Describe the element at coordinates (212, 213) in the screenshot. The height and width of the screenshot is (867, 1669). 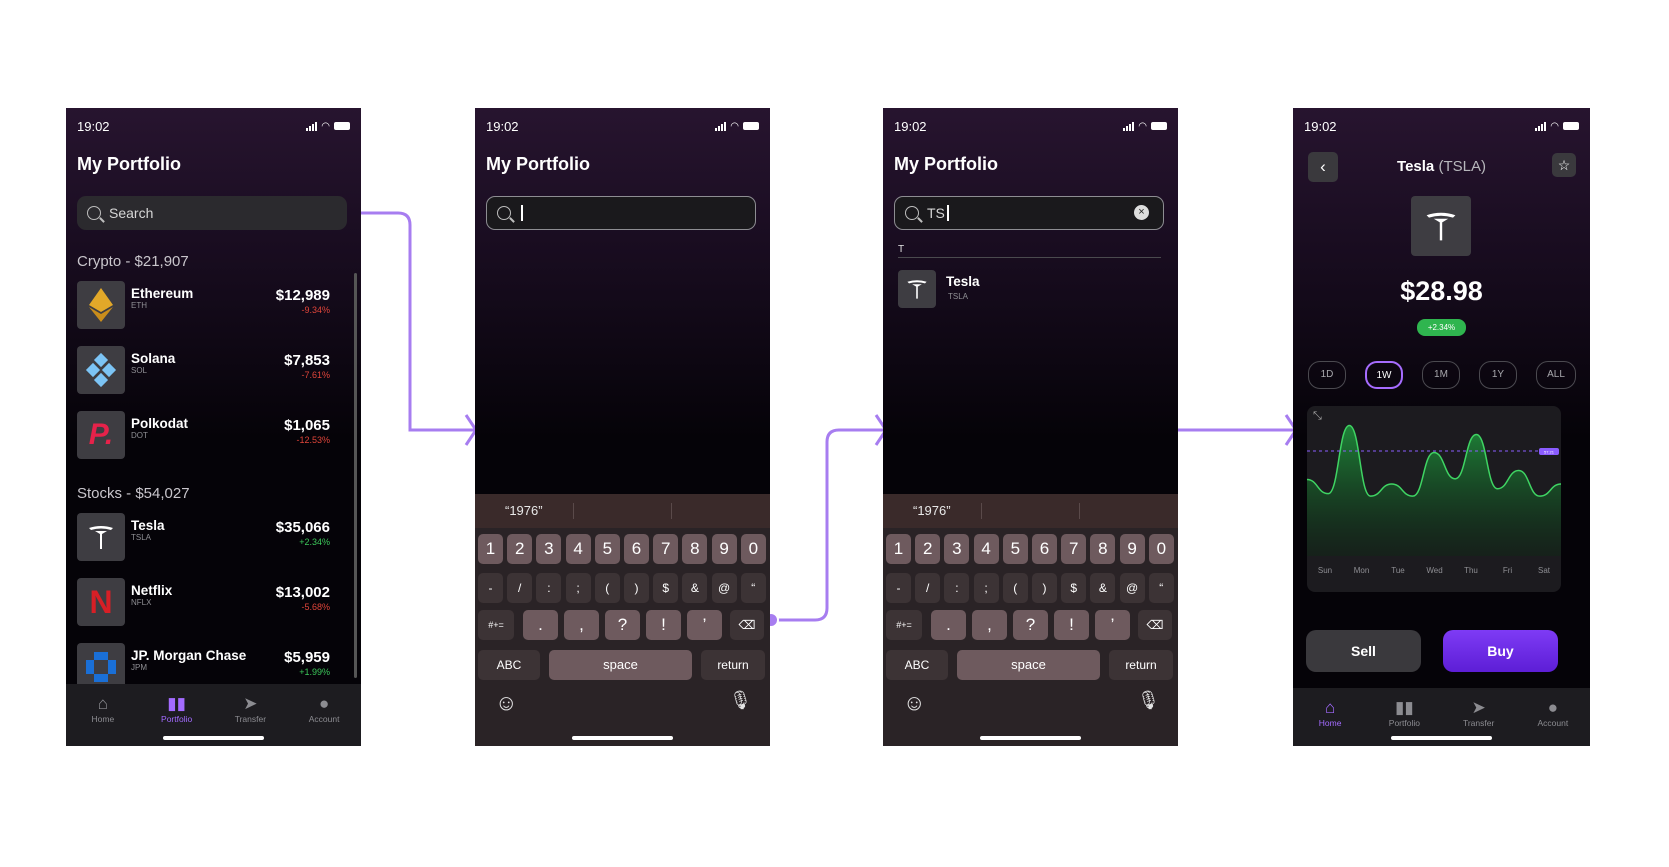
I see `search-input: Search` at that location.